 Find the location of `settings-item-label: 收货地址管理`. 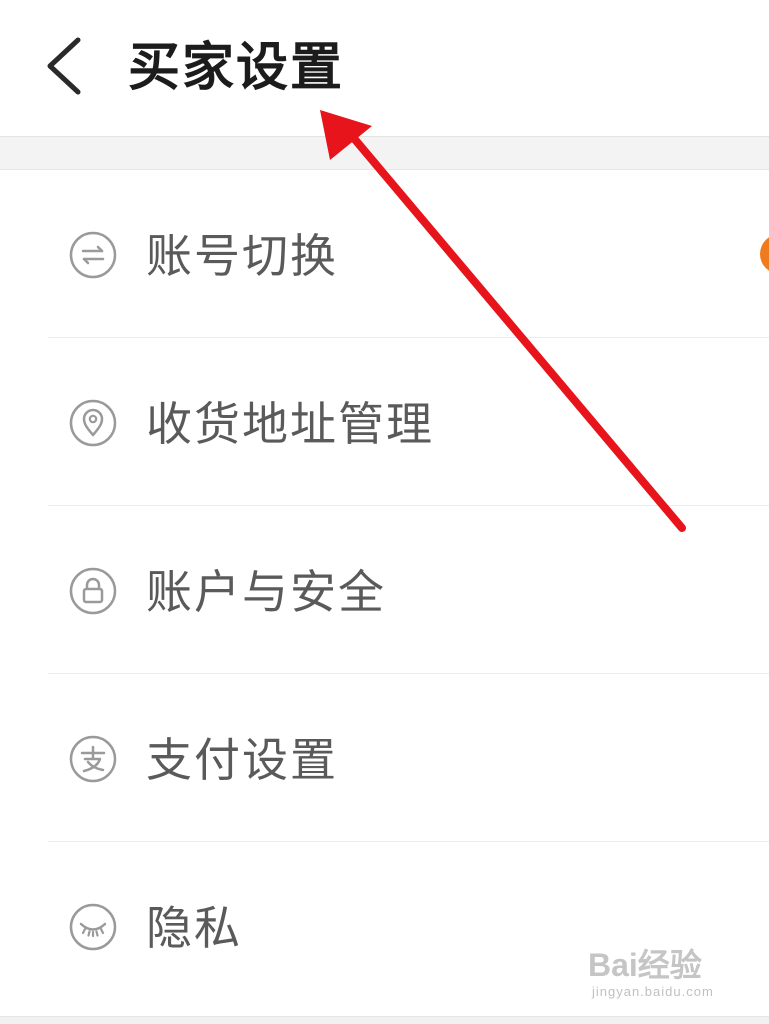

settings-item-label: 收货地址管理 is located at coordinates (290, 424).